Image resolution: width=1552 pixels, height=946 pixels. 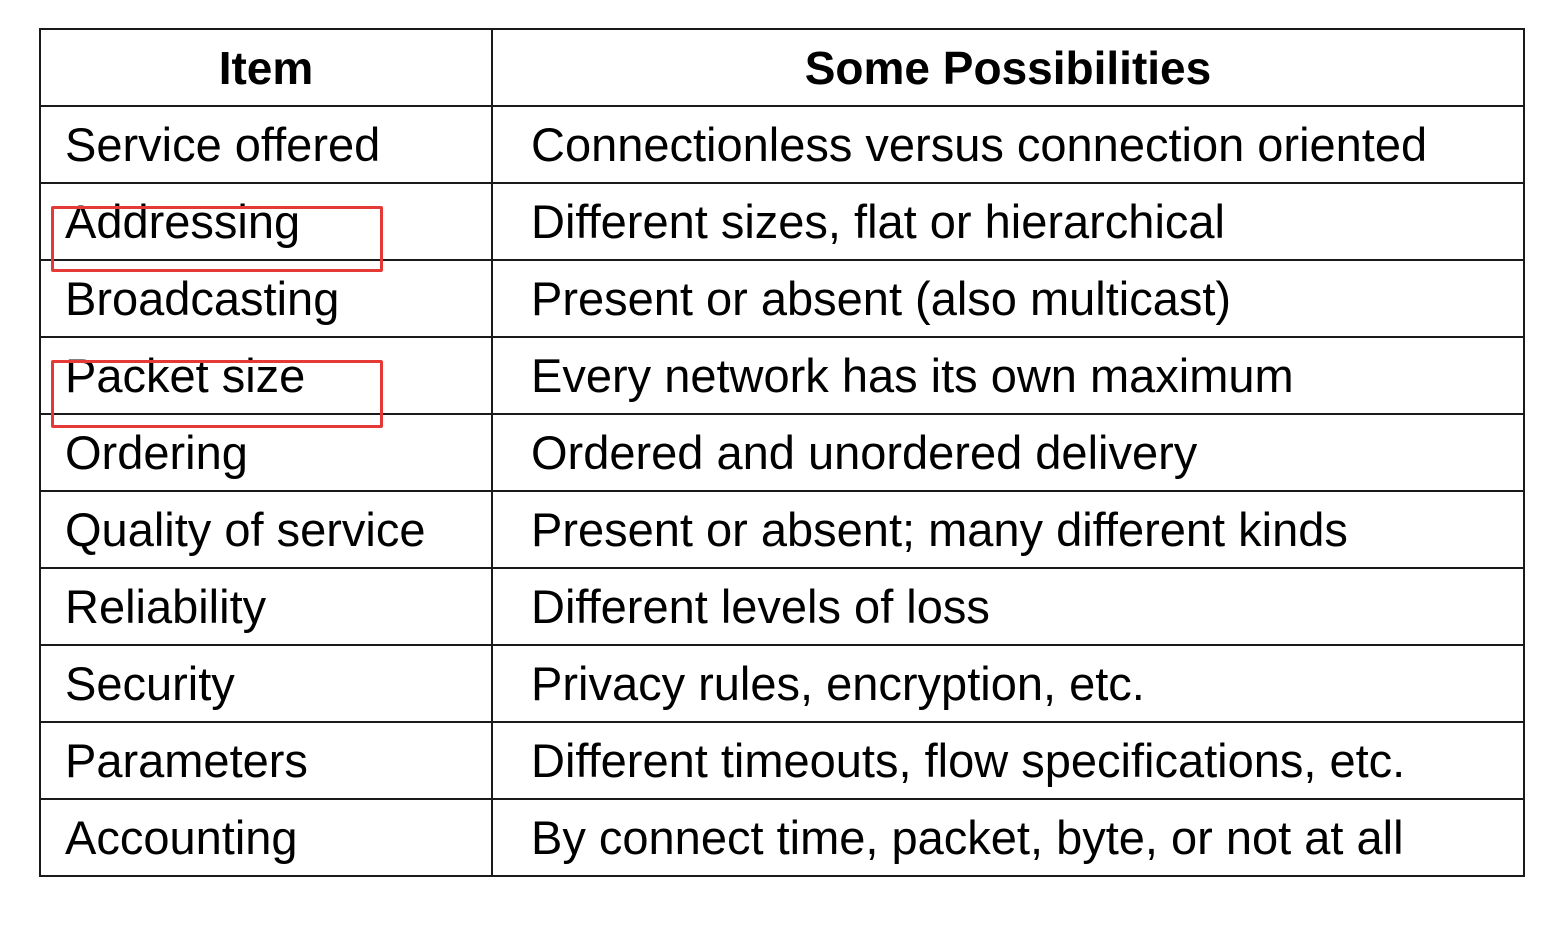 What do you see at coordinates (1008, 221) in the screenshot?
I see `possibilities-cell: Different sizes, flat or hierarchical` at bounding box center [1008, 221].